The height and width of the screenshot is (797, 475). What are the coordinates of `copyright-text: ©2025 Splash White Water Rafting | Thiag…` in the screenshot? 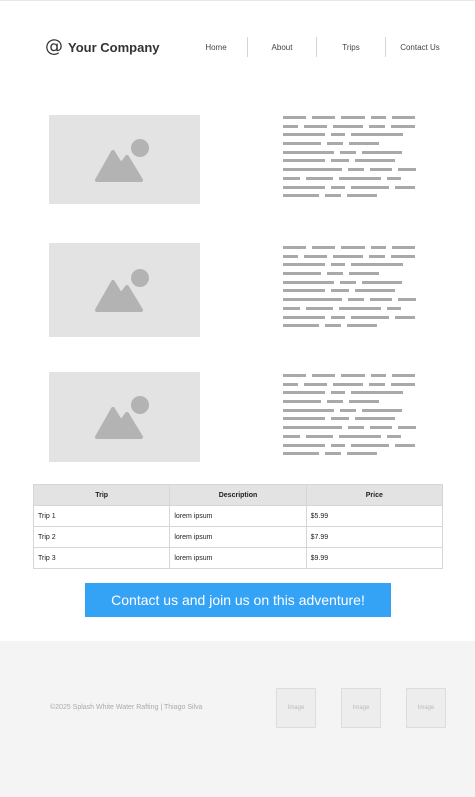 It's located at (126, 707).